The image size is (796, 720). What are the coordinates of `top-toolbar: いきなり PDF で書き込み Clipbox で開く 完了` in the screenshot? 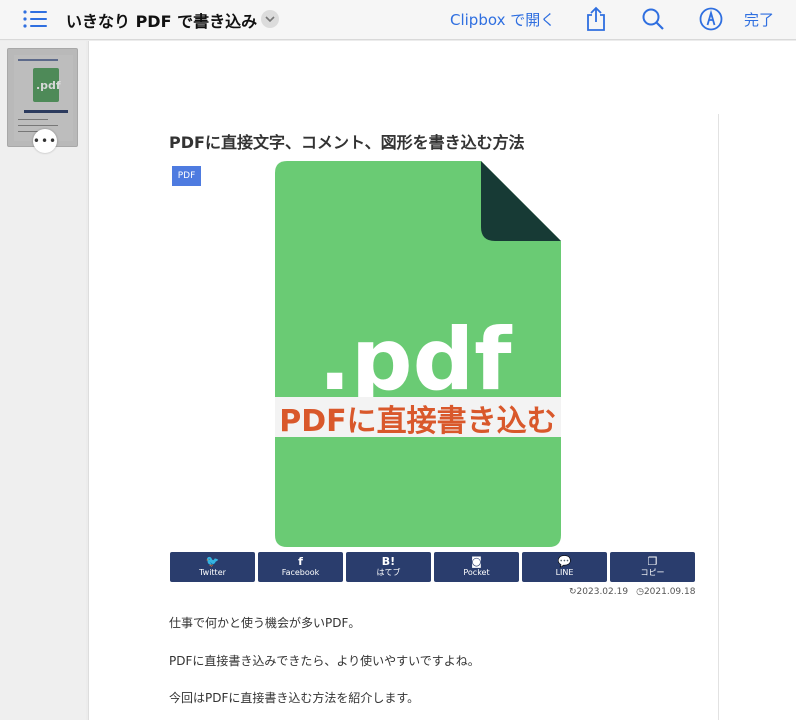 It's located at (398, 20).